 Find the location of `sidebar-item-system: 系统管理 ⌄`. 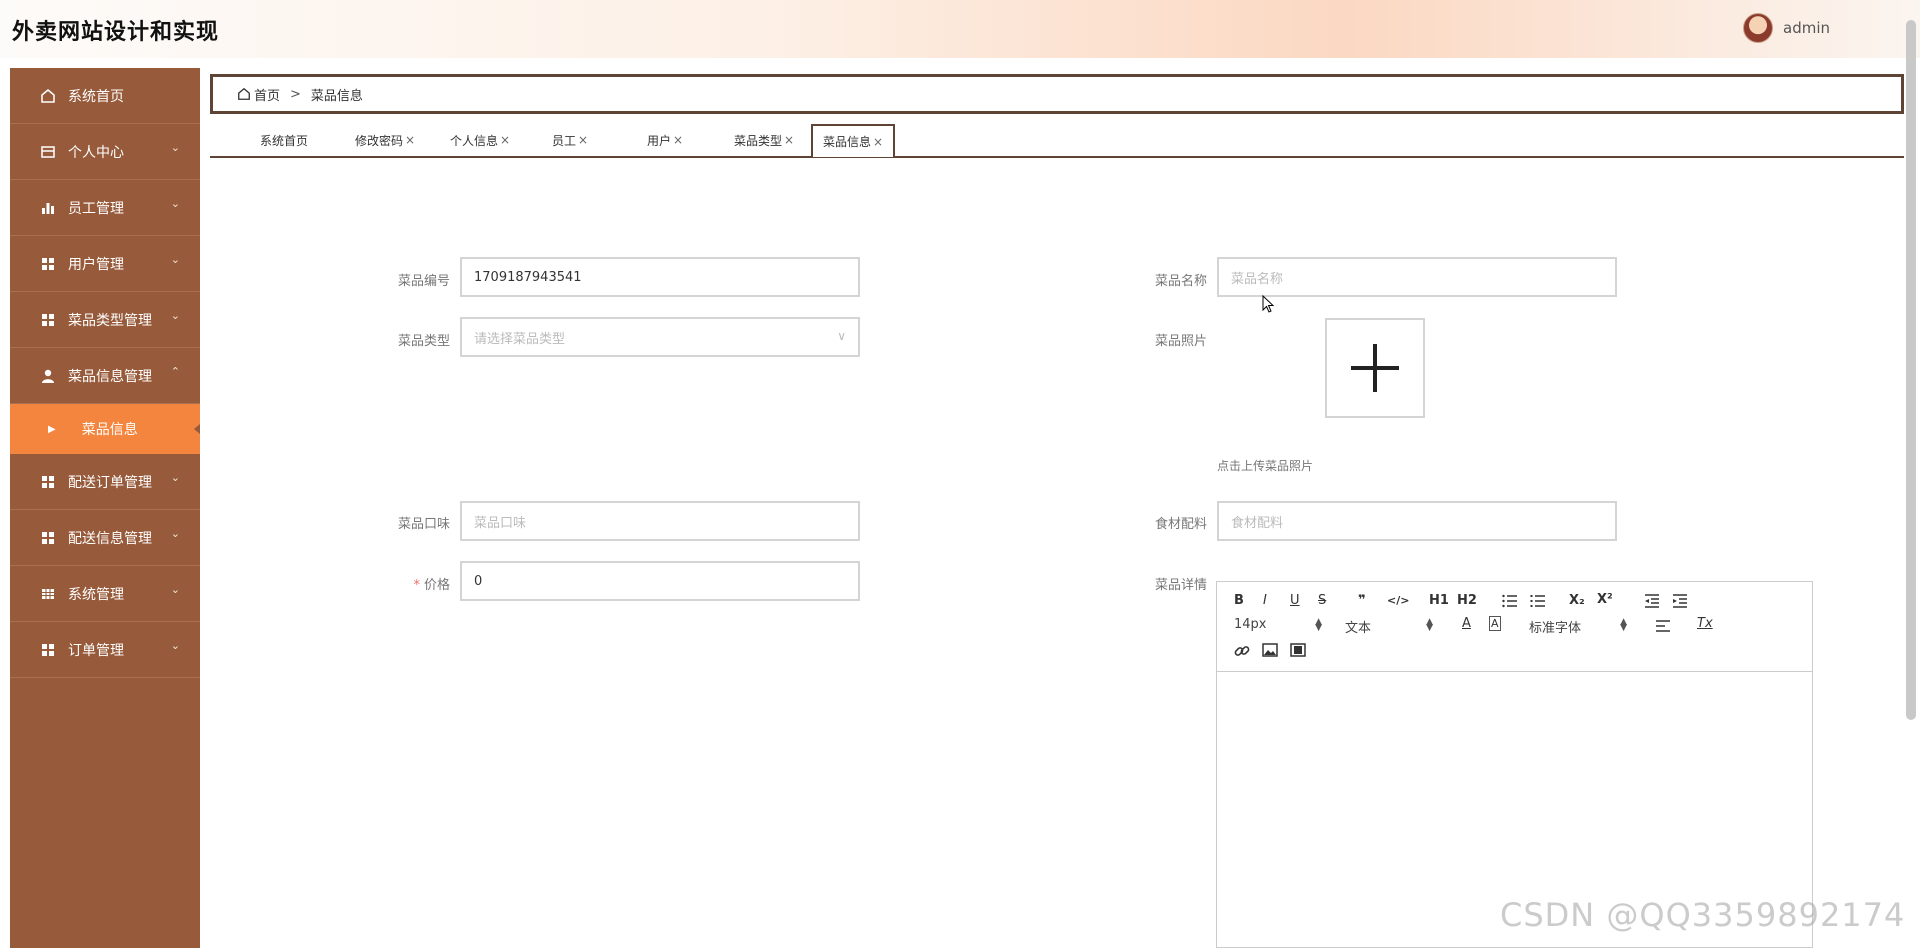

sidebar-item-system: 系统管理 ⌄ is located at coordinates (105, 594).